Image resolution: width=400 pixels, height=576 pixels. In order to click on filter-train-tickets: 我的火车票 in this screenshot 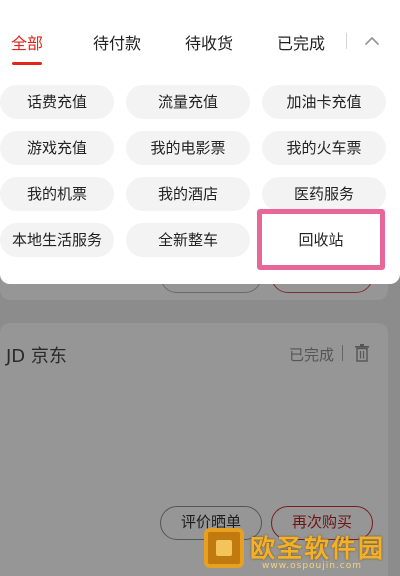, I will do `click(324, 148)`.